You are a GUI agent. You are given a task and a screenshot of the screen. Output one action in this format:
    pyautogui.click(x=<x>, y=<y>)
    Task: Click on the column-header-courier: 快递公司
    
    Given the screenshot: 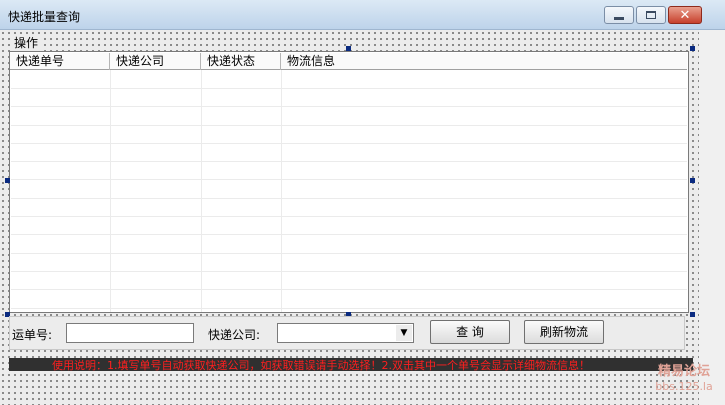 What is the action you would take?
    pyautogui.click(x=155, y=61)
    